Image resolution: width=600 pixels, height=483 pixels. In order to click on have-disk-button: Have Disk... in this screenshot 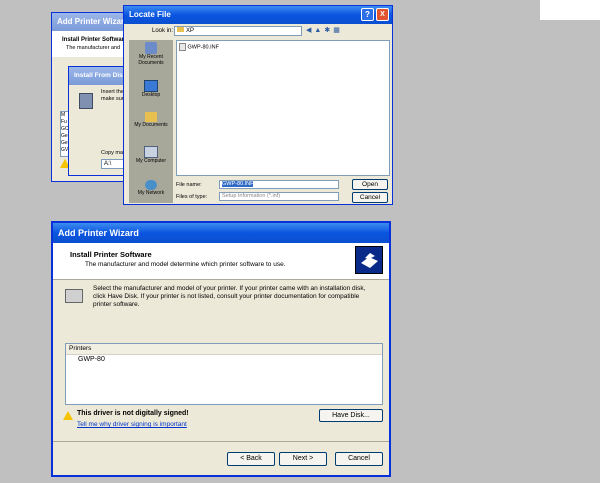, I will do `click(351, 415)`.